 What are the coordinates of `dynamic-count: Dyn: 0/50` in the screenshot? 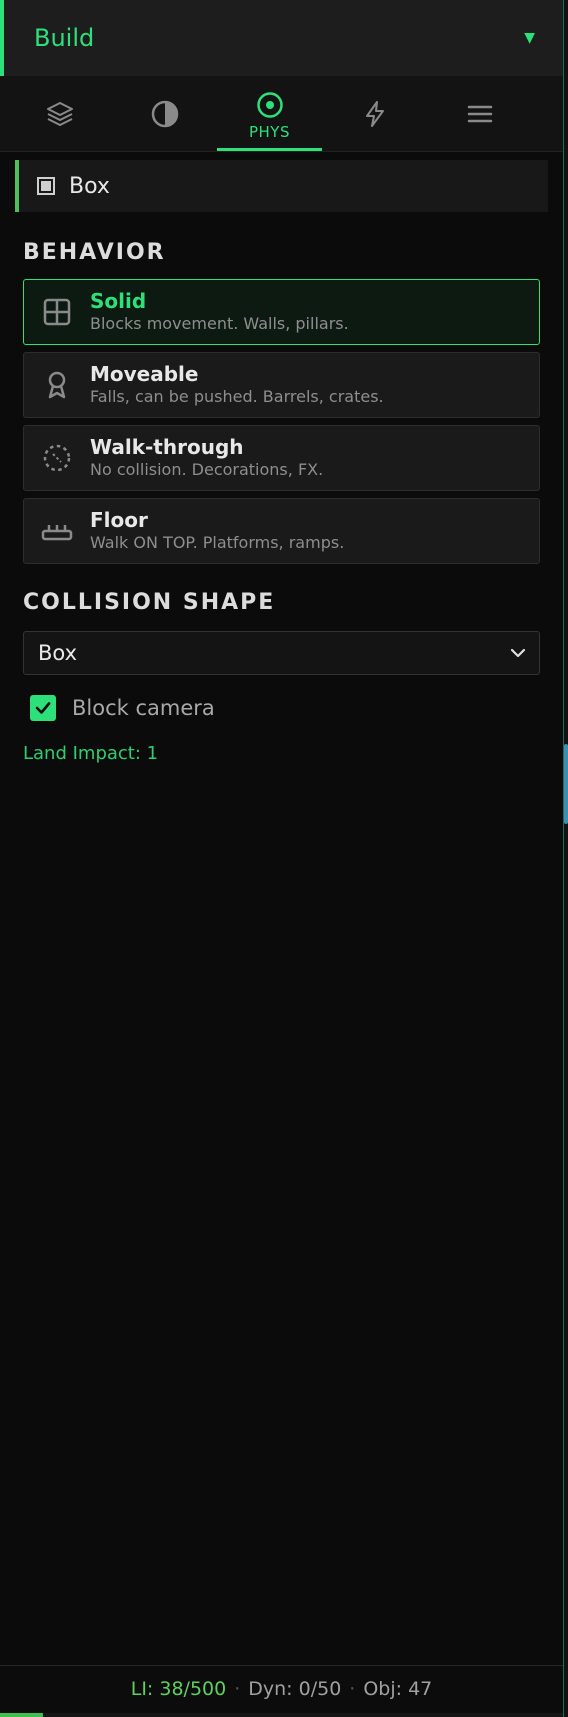 It's located at (295, 1689).